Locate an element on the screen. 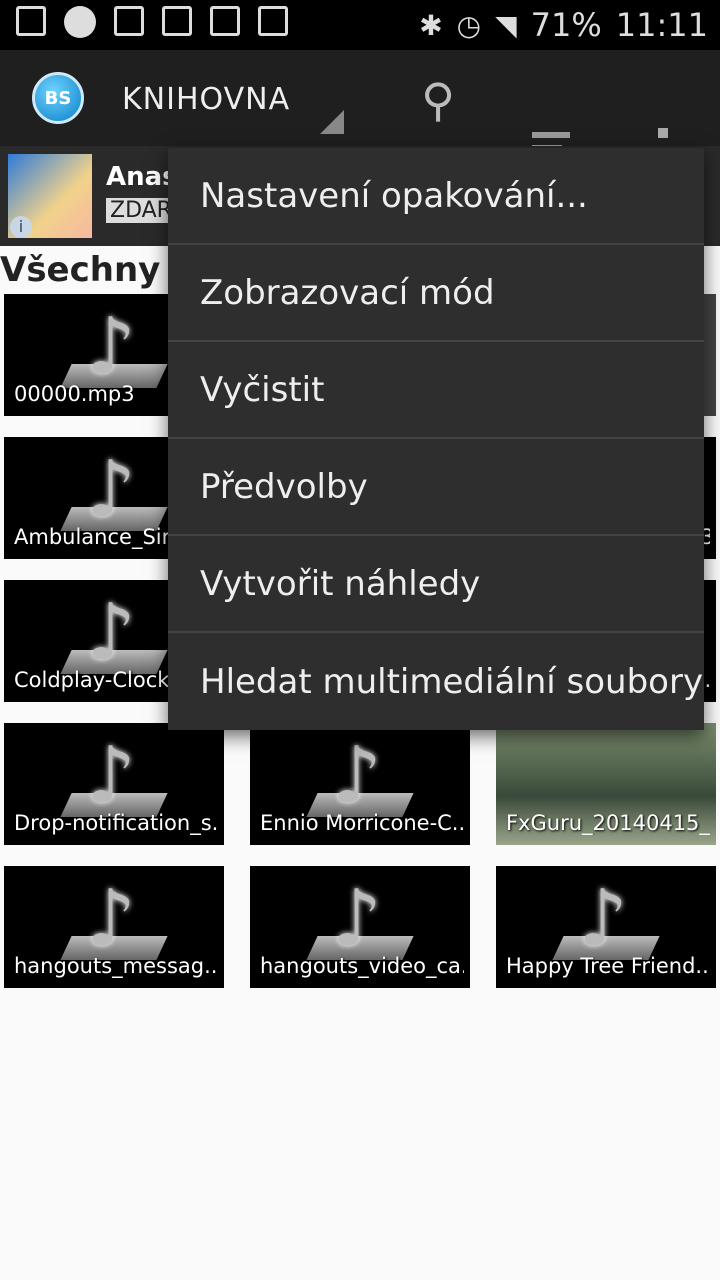 This screenshot has width=720, height=1280. bluetooth-icon: ✱ is located at coordinates (431, 25).